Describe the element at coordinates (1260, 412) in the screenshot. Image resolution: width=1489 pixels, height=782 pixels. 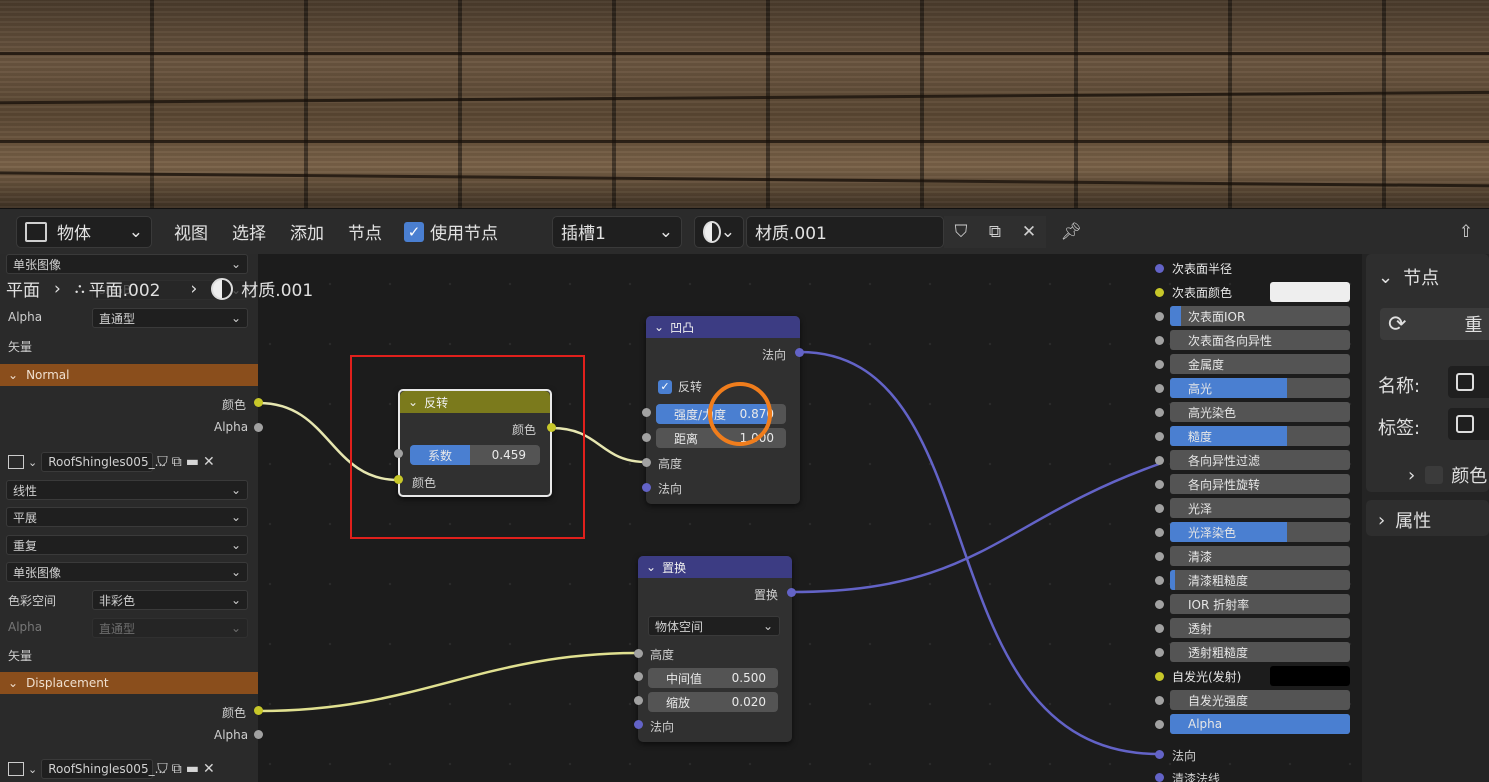
I see `bsdf-input-field: 高光染色` at that location.